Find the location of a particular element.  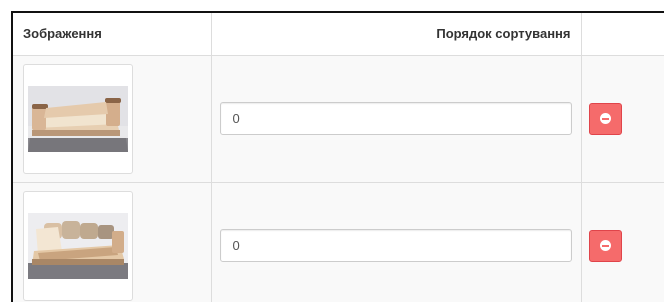

column-header-image: Зображення is located at coordinates (112, 34).